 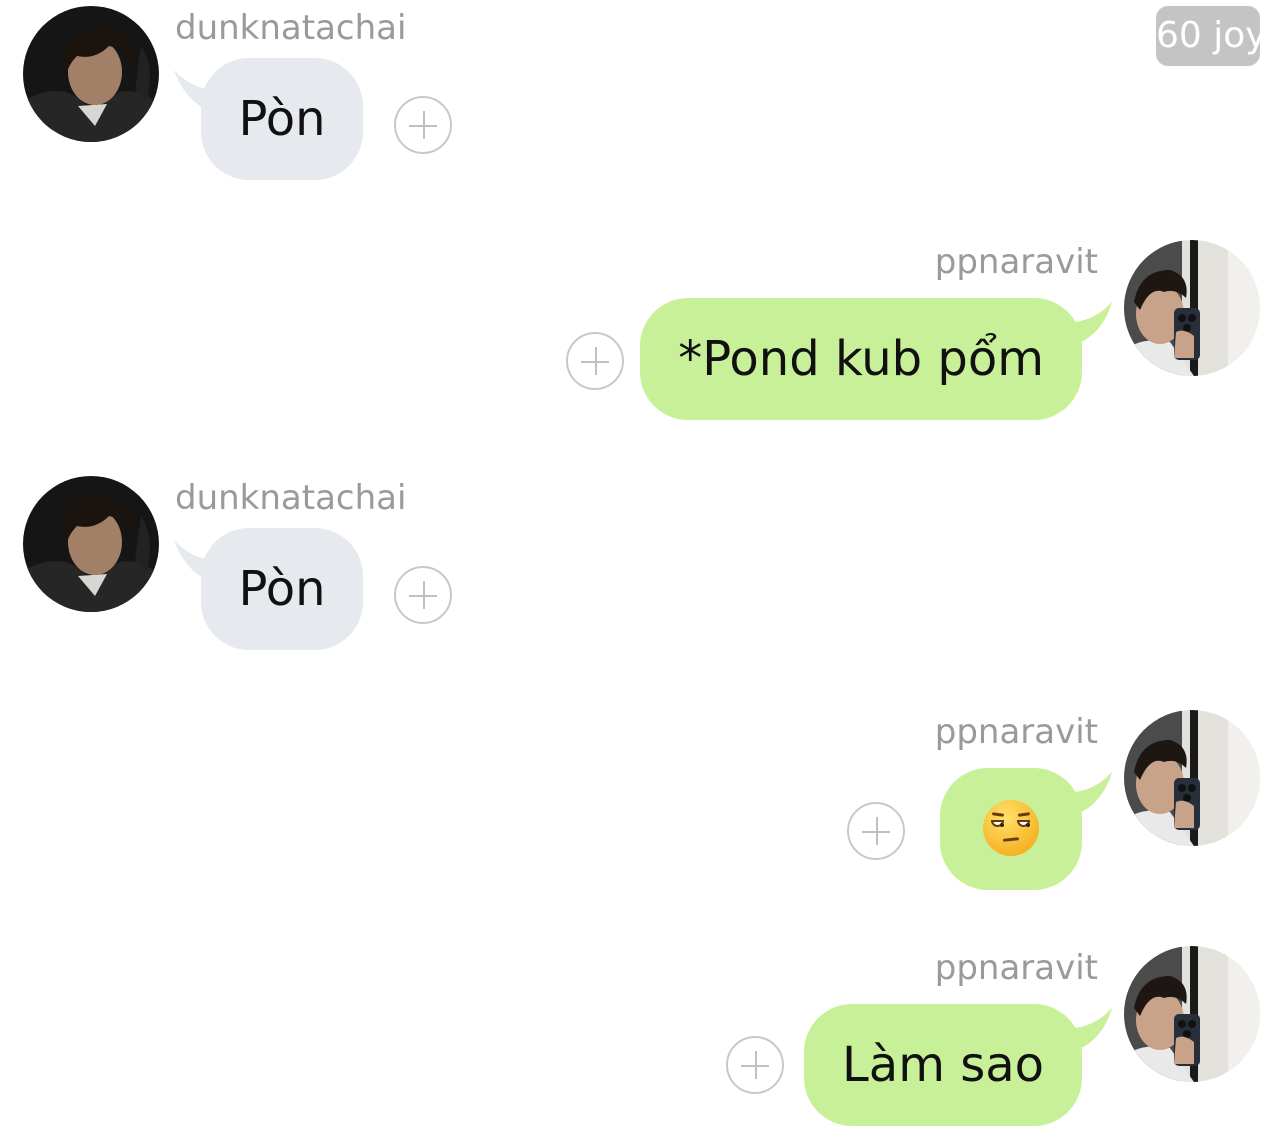 I want to click on message-bubble: Làm sao, so click(x=943, y=1065).